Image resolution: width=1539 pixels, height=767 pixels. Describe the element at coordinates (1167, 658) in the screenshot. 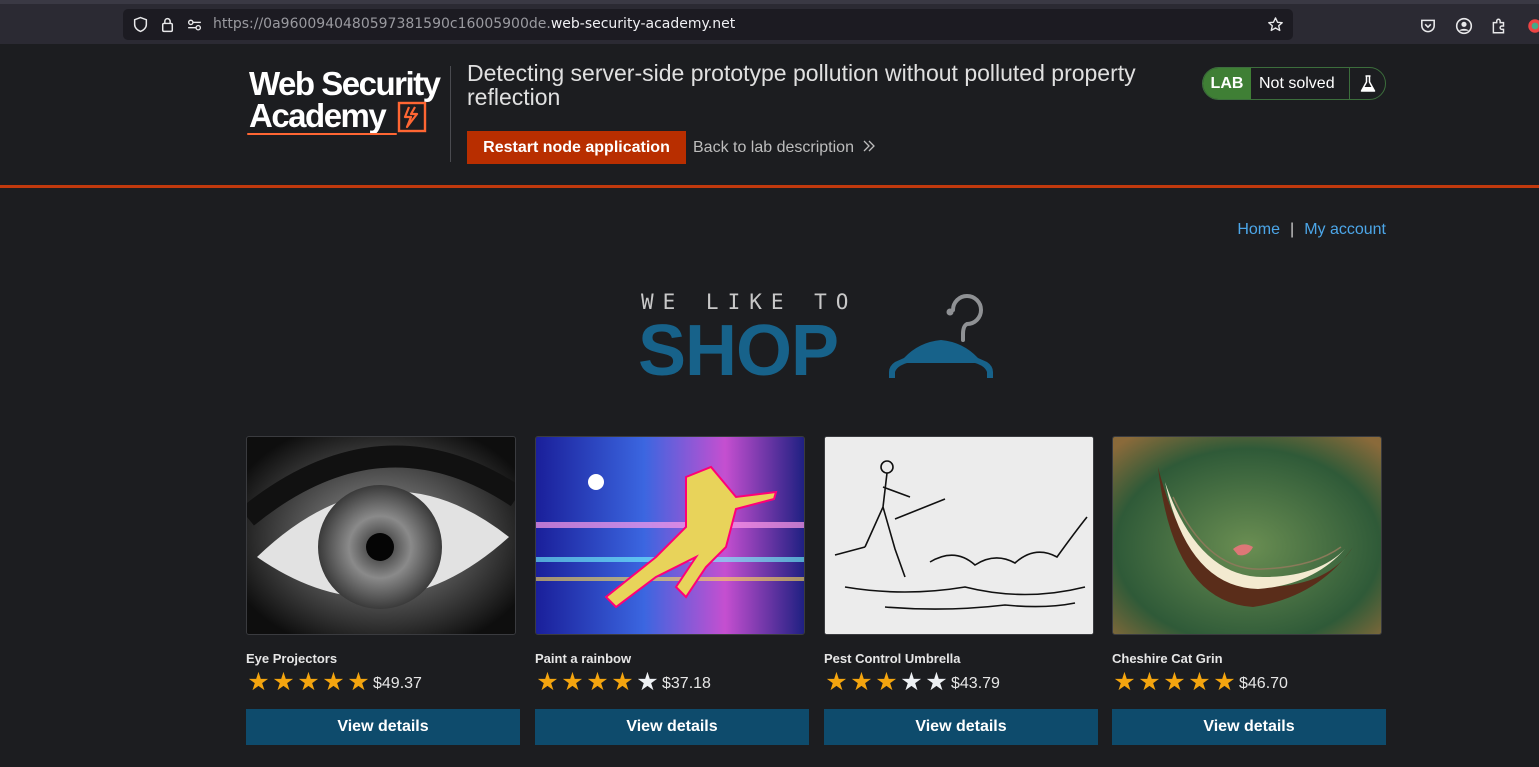

I see `product-name: Cheshire Cat Grin` at that location.